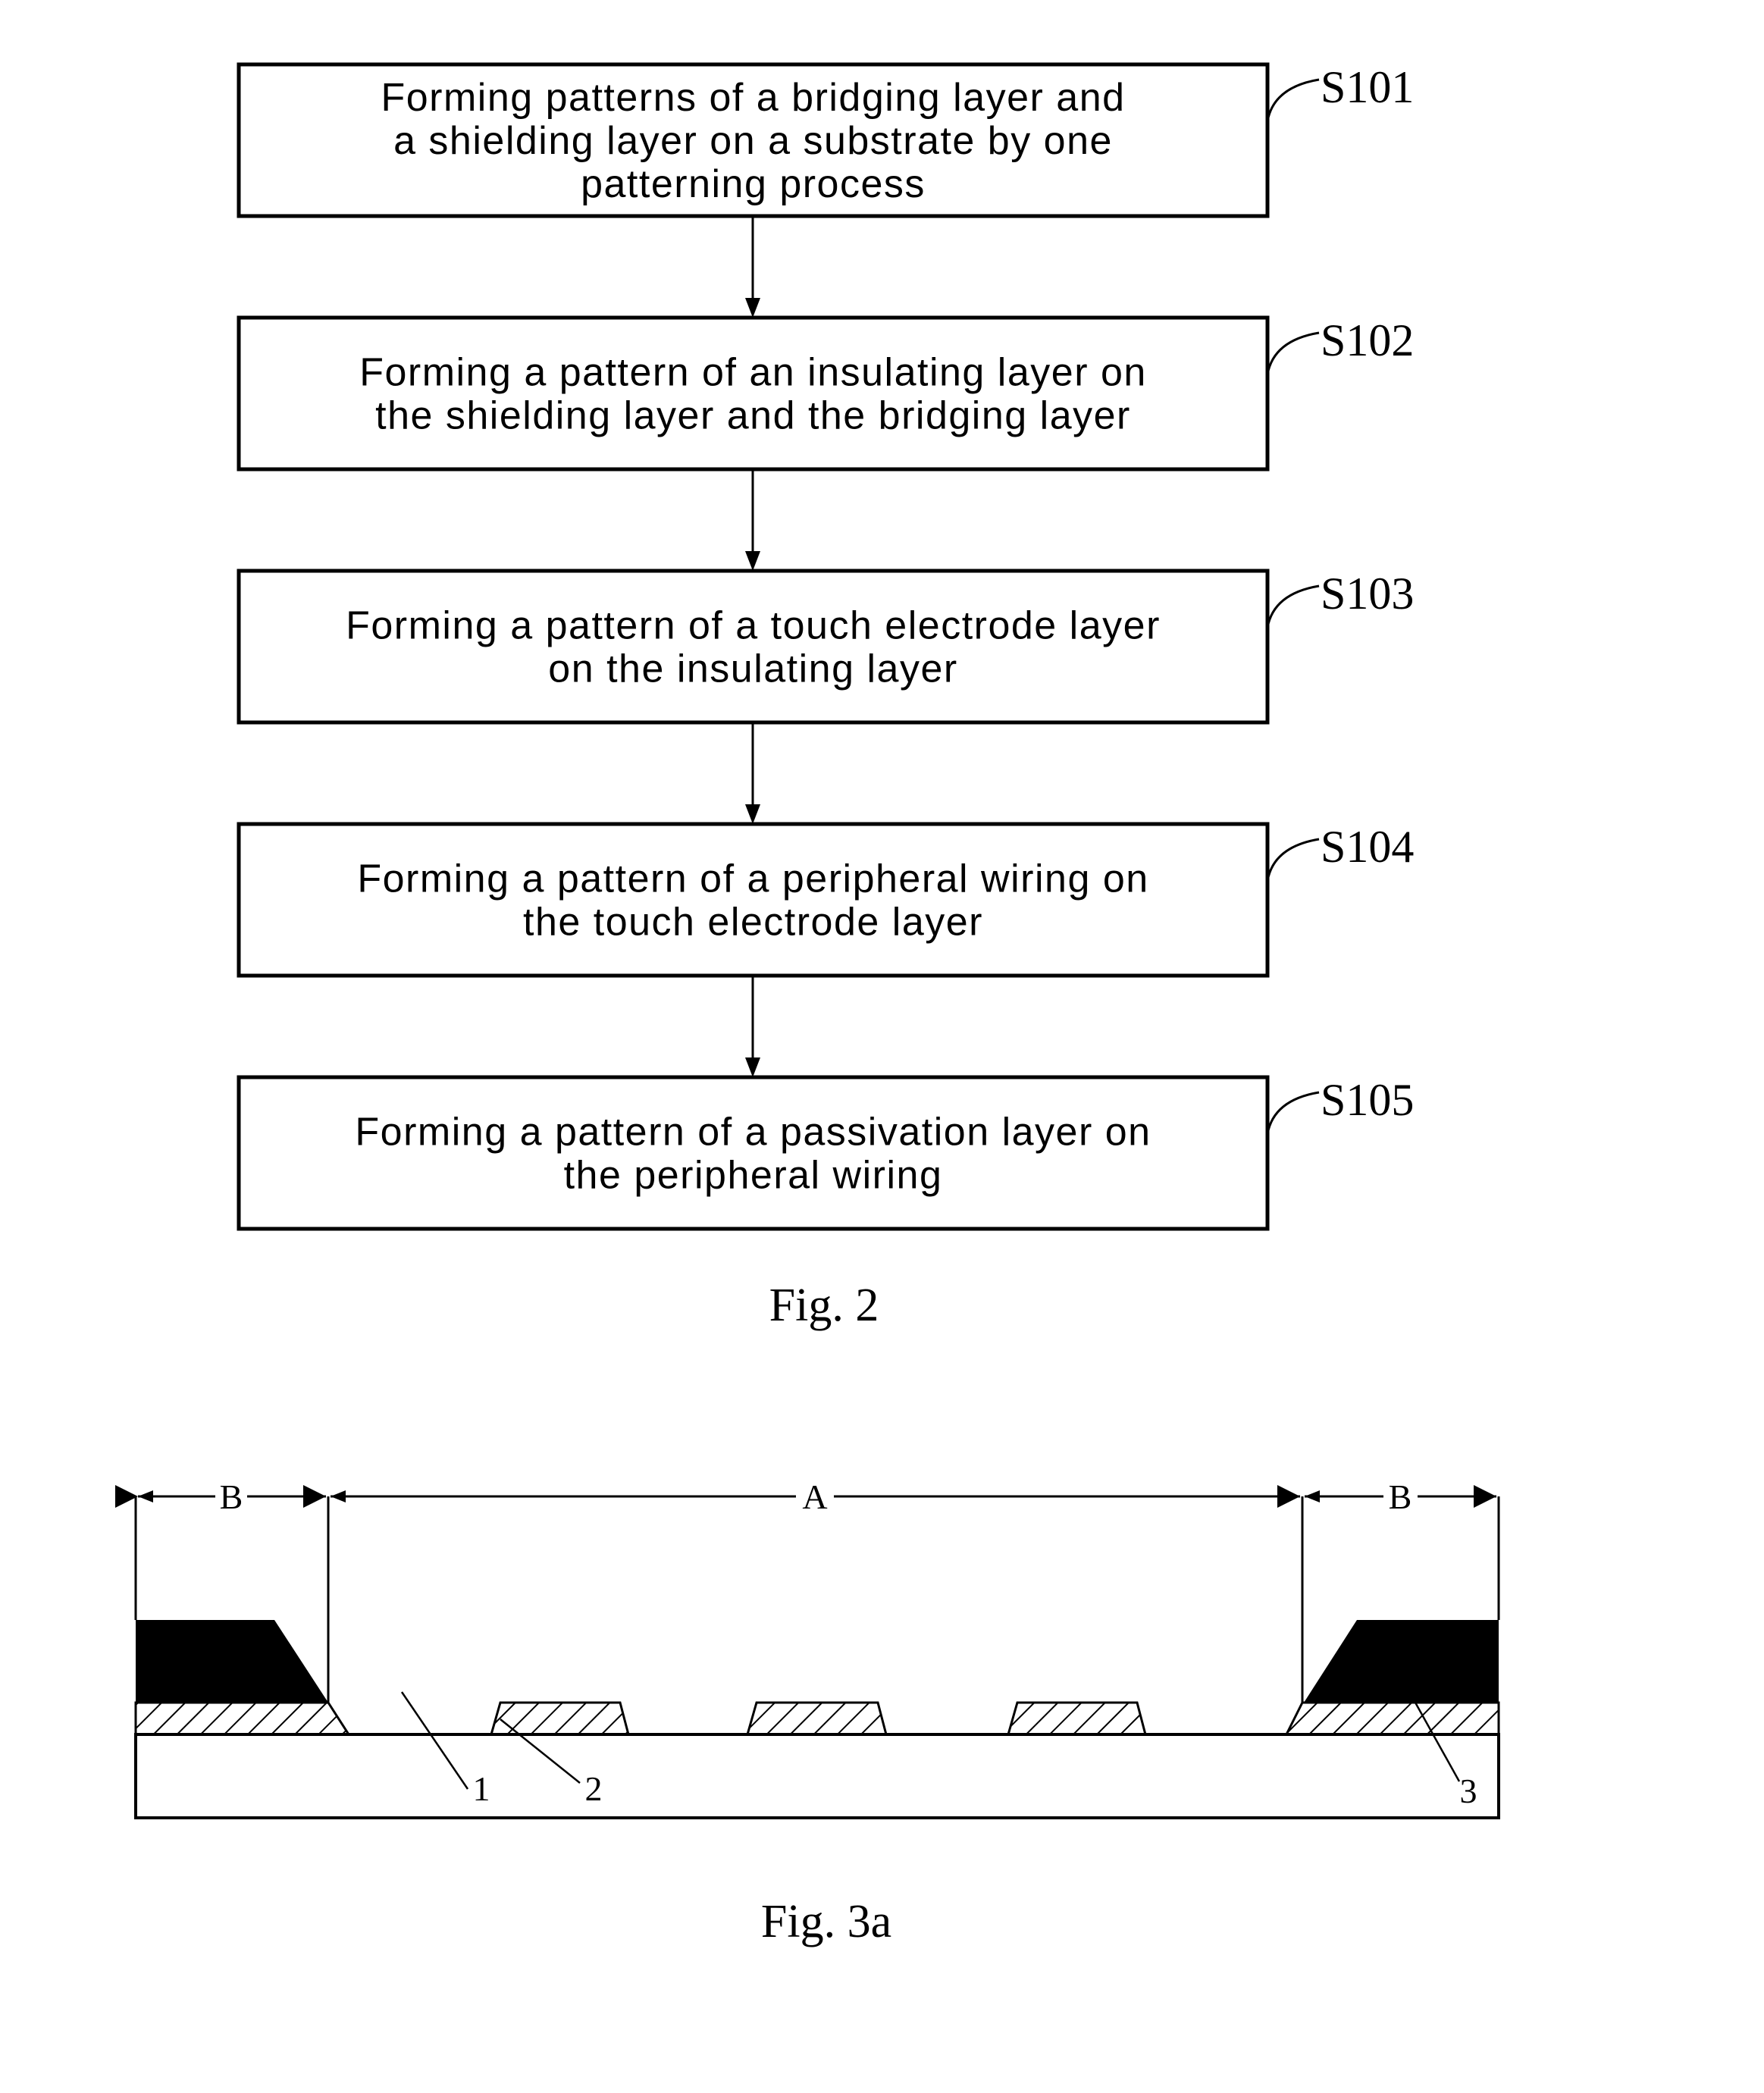 Image resolution: width=1764 pixels, height=2093 pixels. What do you see at coordinates (807, 1648) in the screenshot?
I see `cross-section-diagram: B A B 1 2 3` at bounding box center [807, 1648].